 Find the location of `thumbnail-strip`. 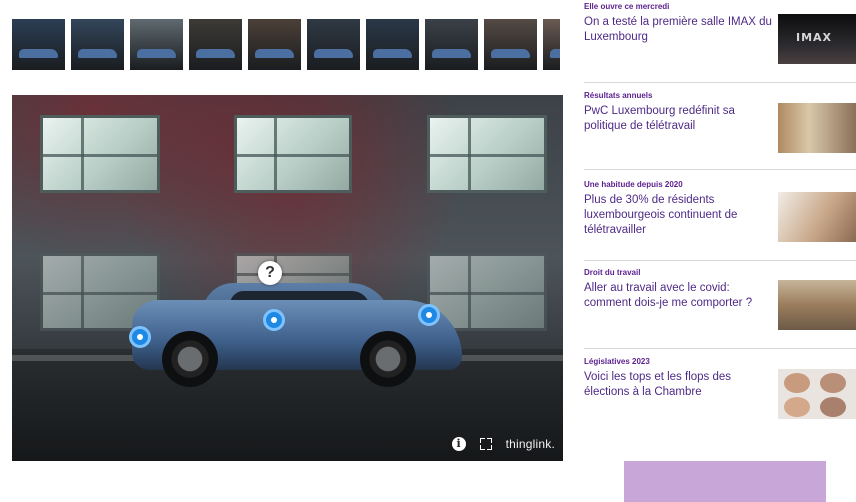

thumbnail-strip is located at coordinates (286, 45).